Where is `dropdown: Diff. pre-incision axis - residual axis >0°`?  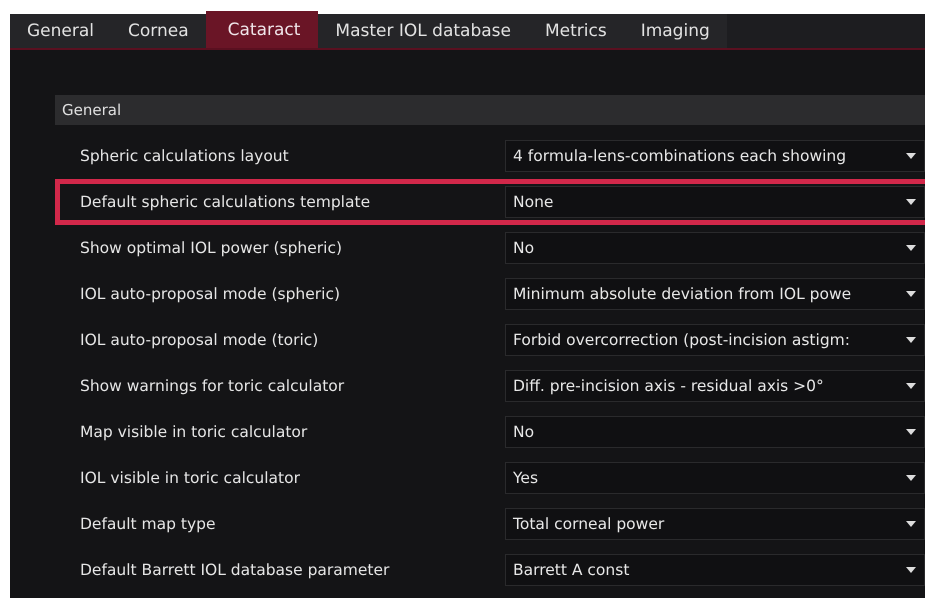
dropdown: Diff. pre-incision axis - residual axis >0° is located at coordinates (715, 386).